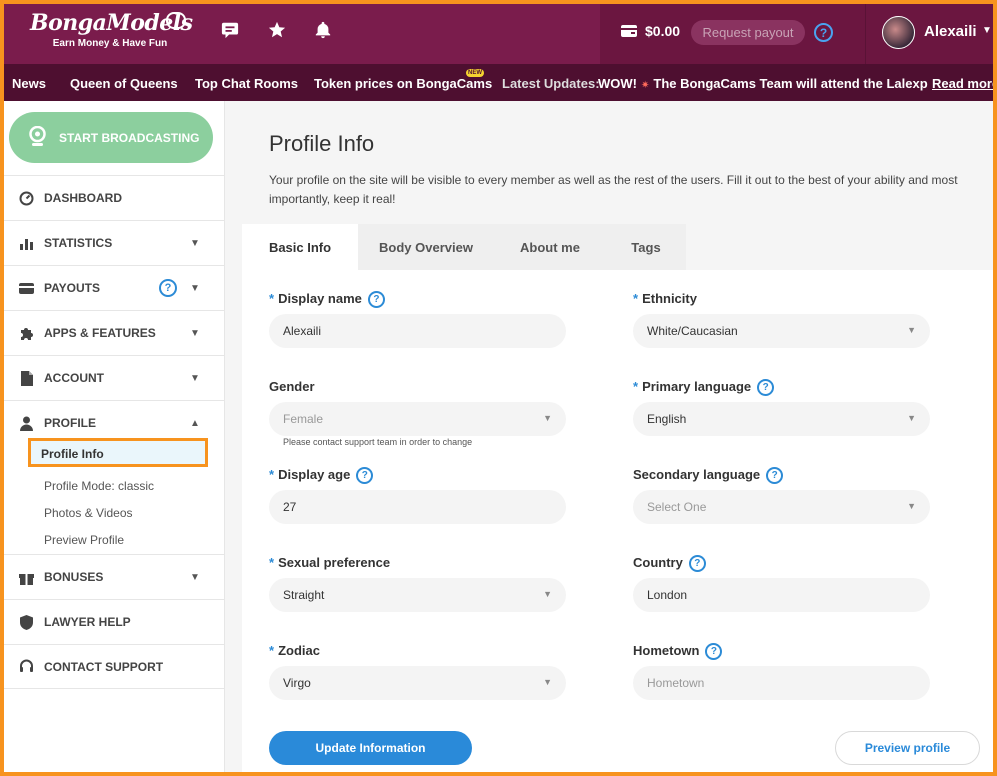 Image resolution: width=997 pixels, height=776 pixels. Describe the element at coordinates (322, 143) in the screenshot. I see `page-title: Profile Info` at that location.